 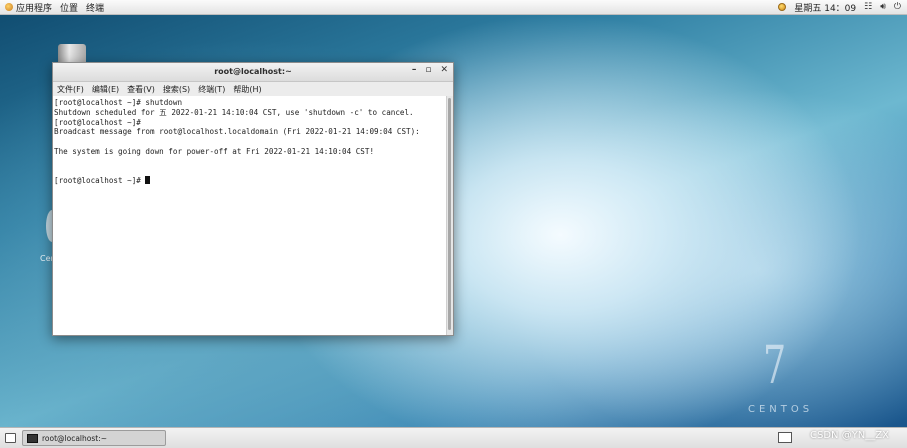 What do you see at coordinates (72, 54) in the screenshot?
I see `trash-desktop-icon` at bounding box center [72, 54].